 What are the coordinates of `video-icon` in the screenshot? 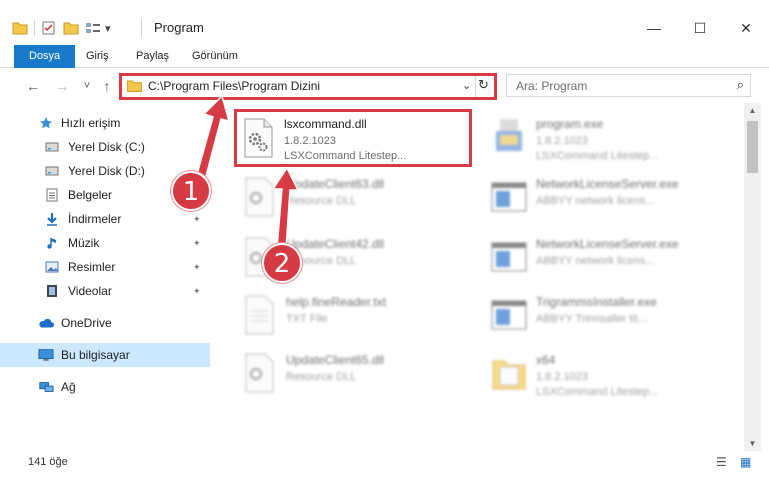 It's located at (52, 291).